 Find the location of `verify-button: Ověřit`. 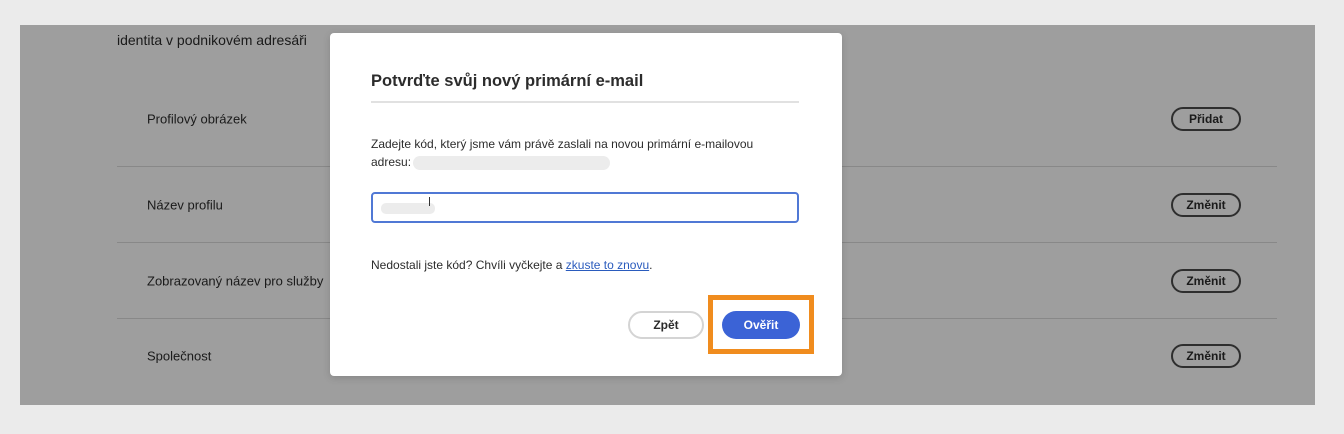

verify-button: Ověřit is located at coordinates (761, 325).